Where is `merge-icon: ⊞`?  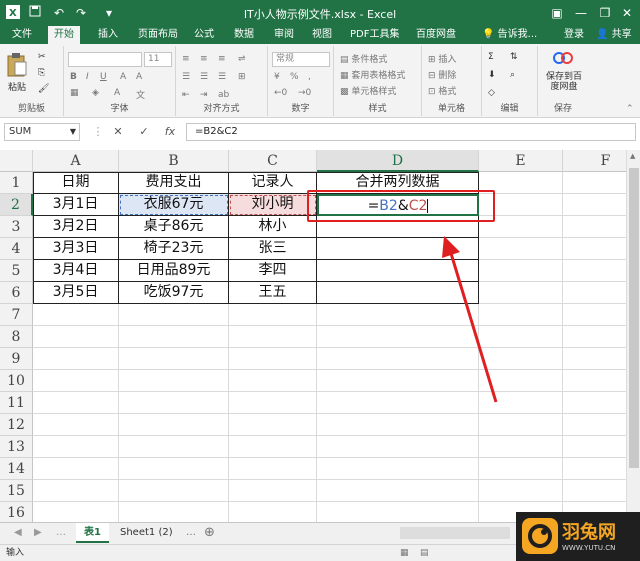 merge-icon: ⊞ is located at coordinates (242, 77).